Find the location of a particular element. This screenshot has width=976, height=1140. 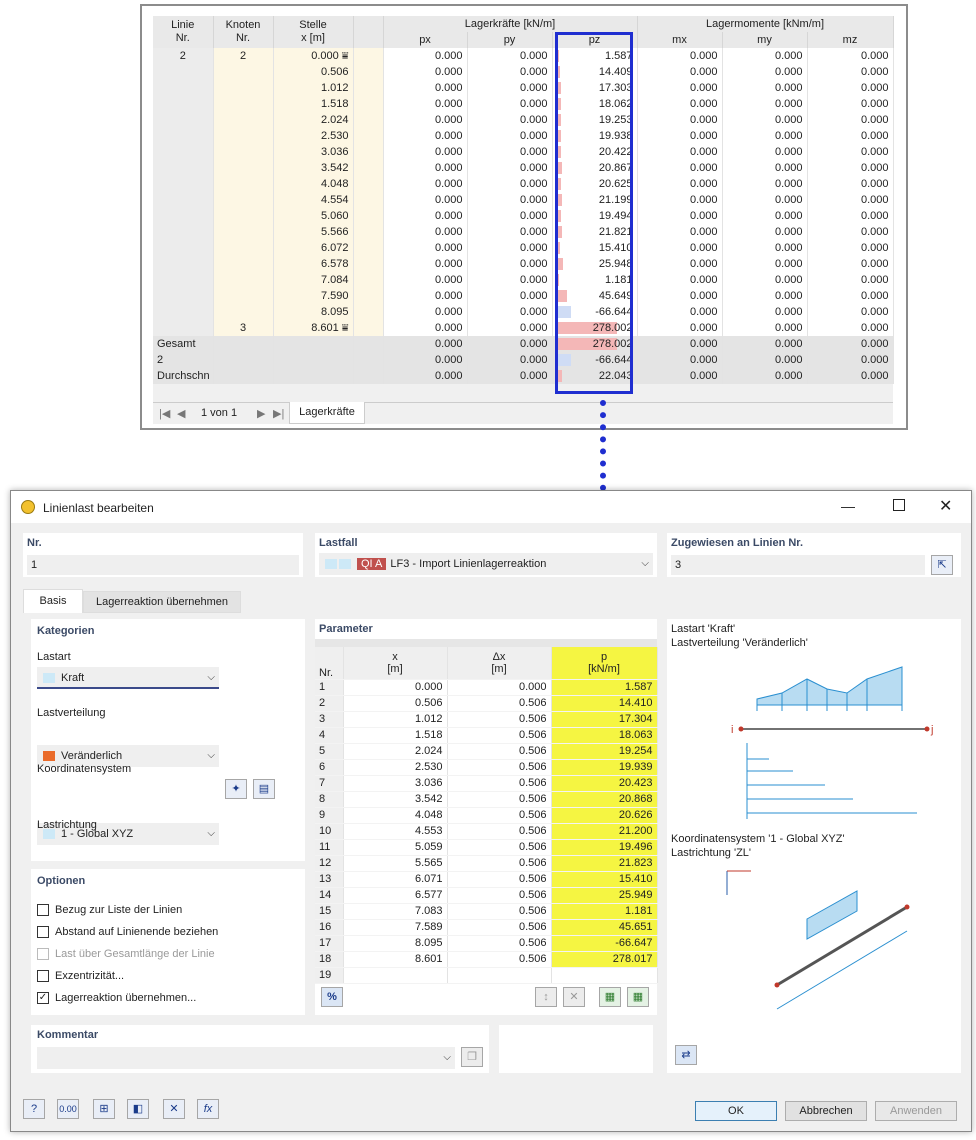

ok-button: OK is located at coordinates (736, 1111).